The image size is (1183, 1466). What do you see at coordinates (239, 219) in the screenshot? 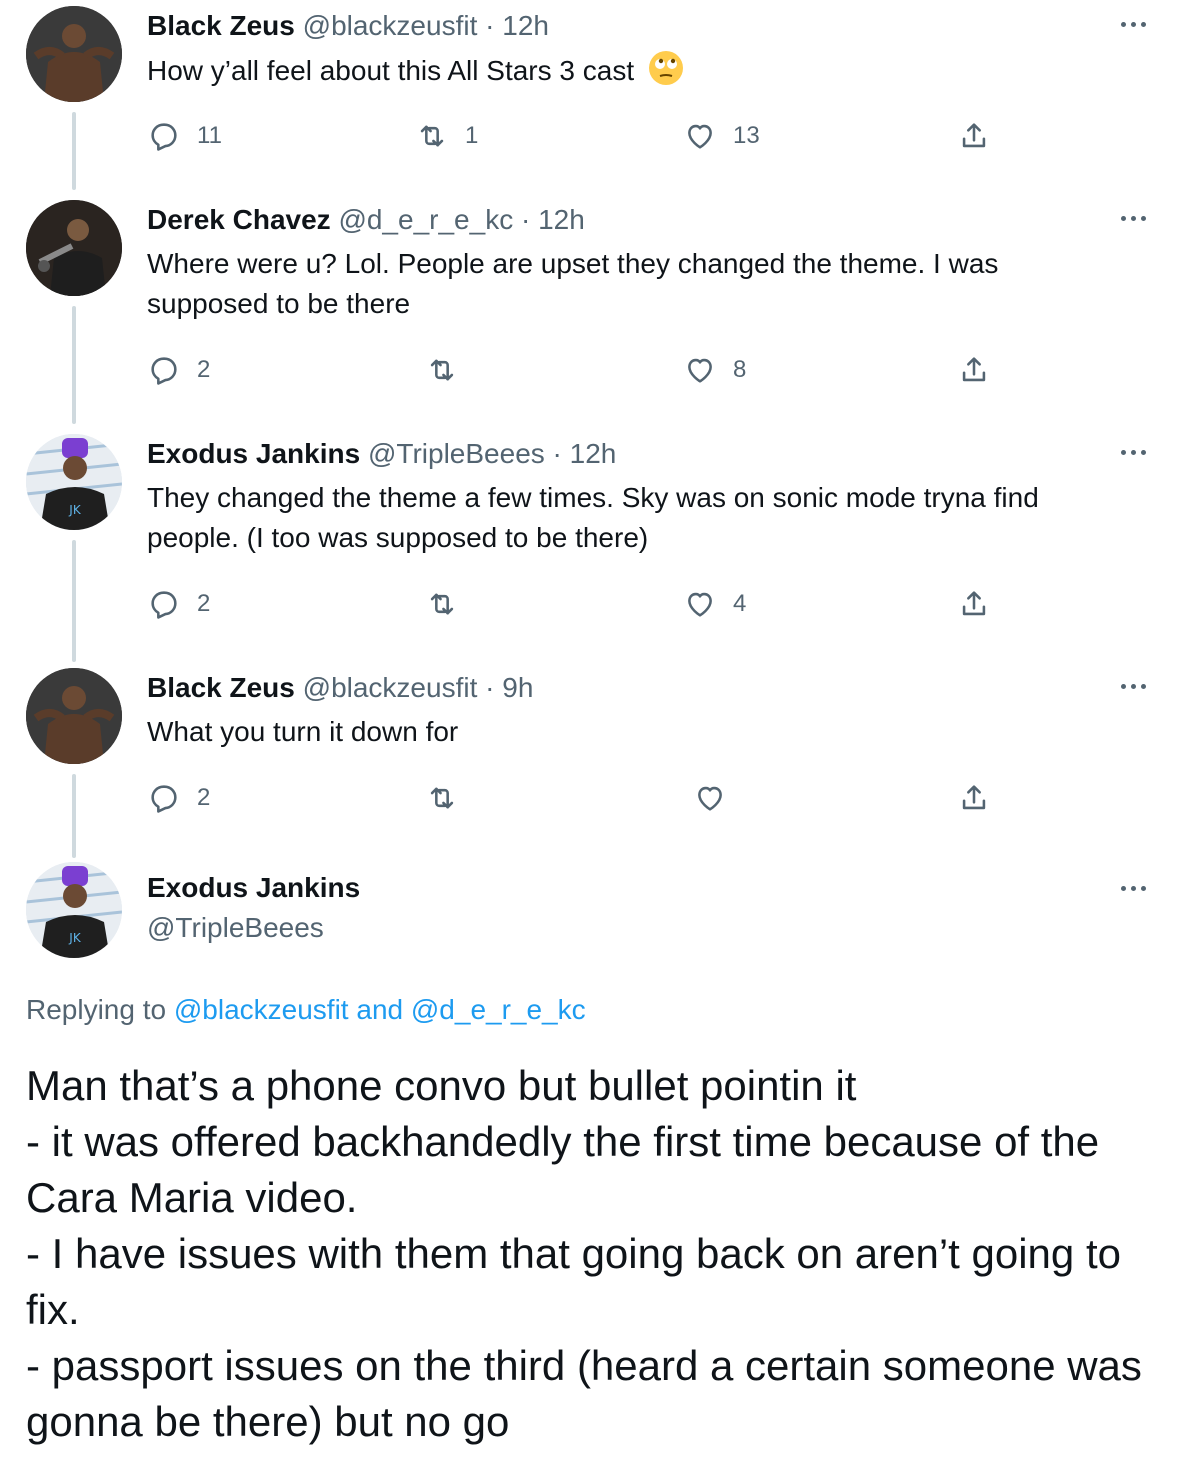
I see `author-name: Derek Chavez` at bounding box center [239, 219].